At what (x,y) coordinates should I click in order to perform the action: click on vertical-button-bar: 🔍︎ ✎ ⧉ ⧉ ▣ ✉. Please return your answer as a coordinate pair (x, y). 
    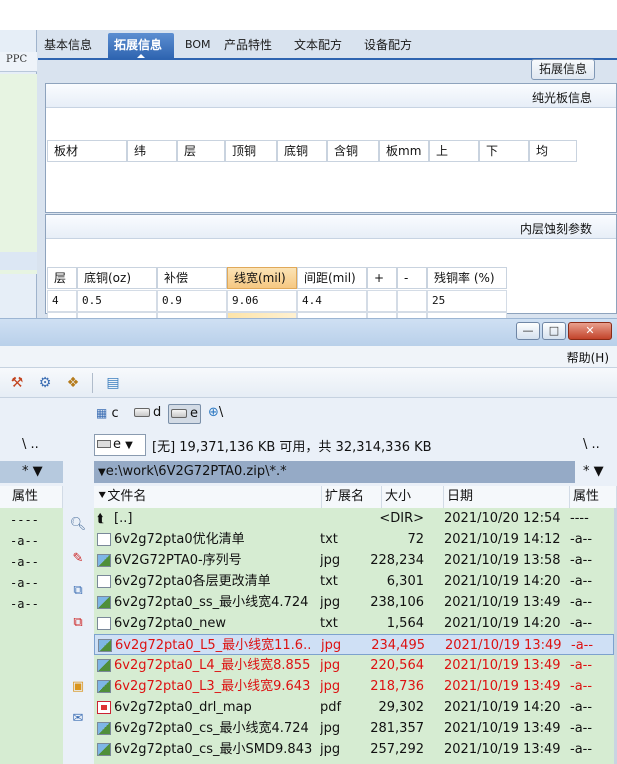
    Looking at the image, I should click on (78, 625).